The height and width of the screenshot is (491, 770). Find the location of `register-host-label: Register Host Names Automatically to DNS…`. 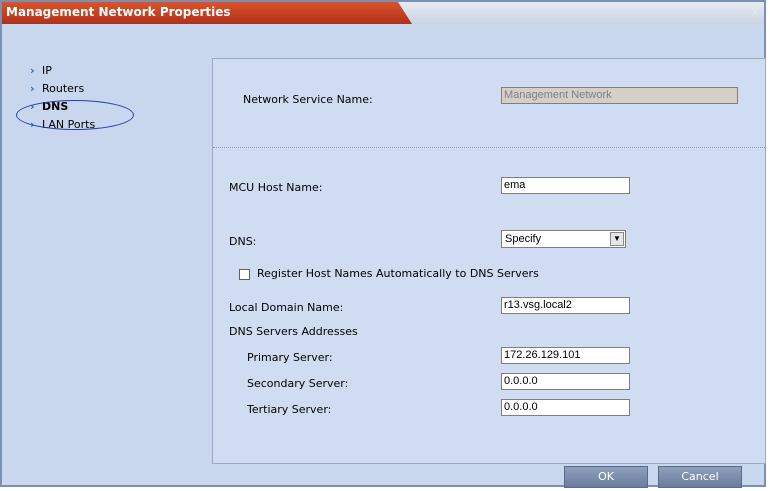

register-host-label: Register Host Names Automatically to DNS… is located at coordinates (398, 273).